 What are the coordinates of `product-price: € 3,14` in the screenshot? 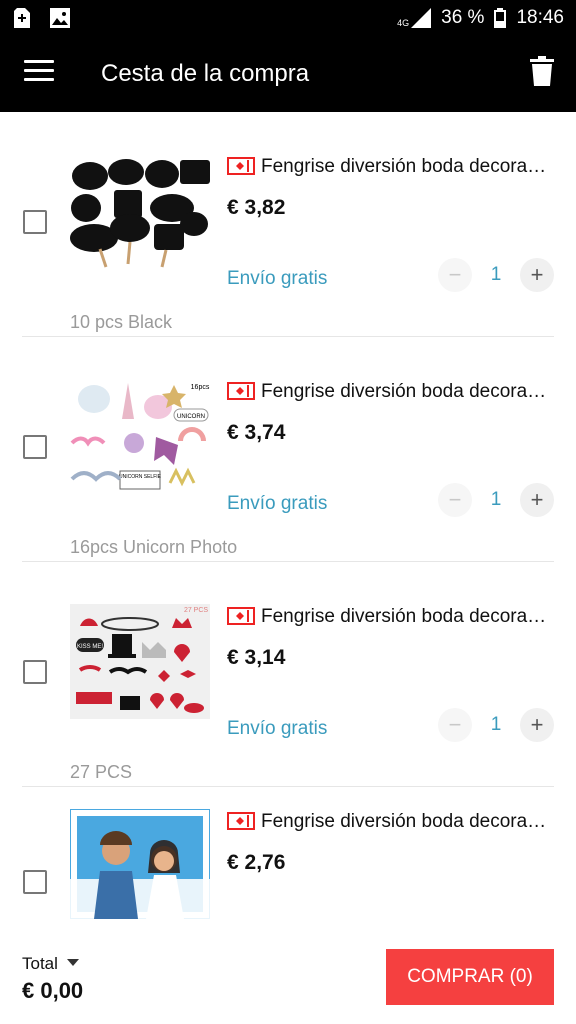 It's located at (256, 657).